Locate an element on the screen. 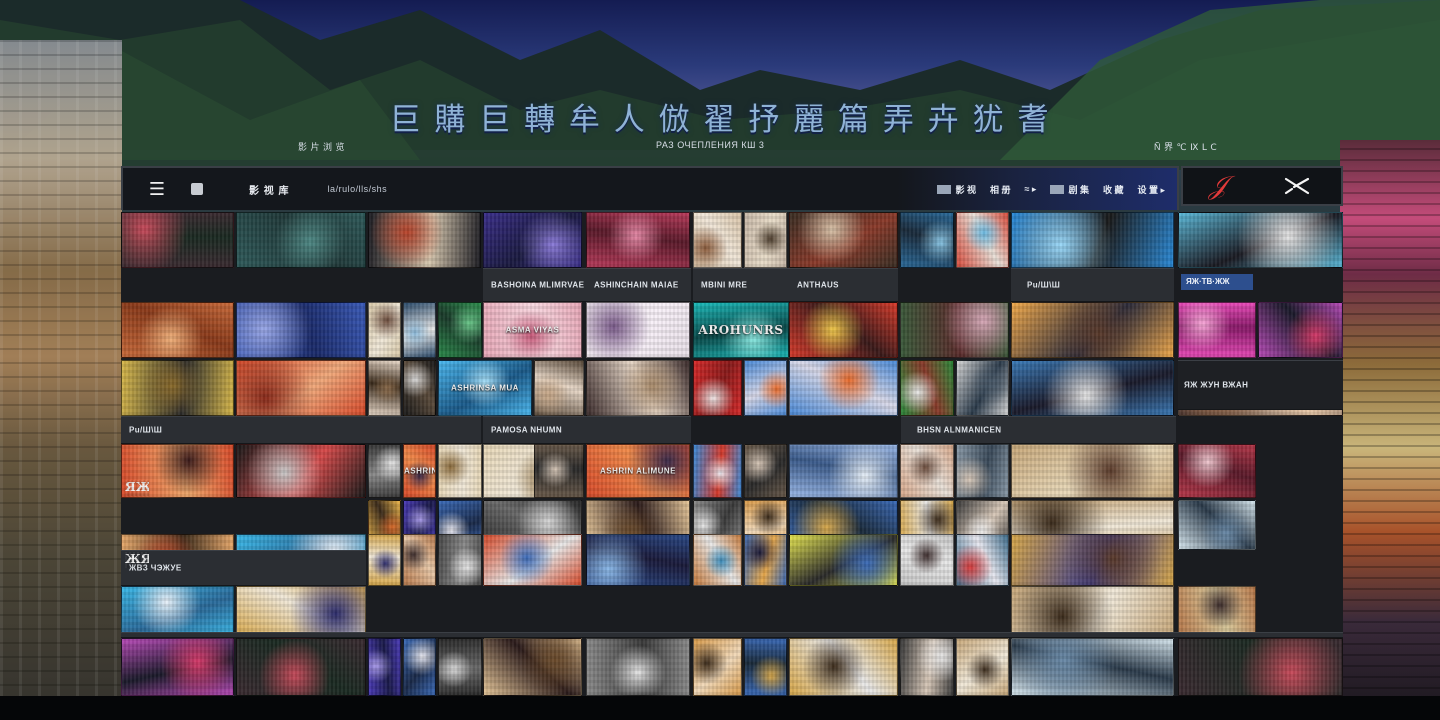 The image size is (1440, 720). toolbar-chip-3: 剧 集 is located at coordinates (1069, 189).